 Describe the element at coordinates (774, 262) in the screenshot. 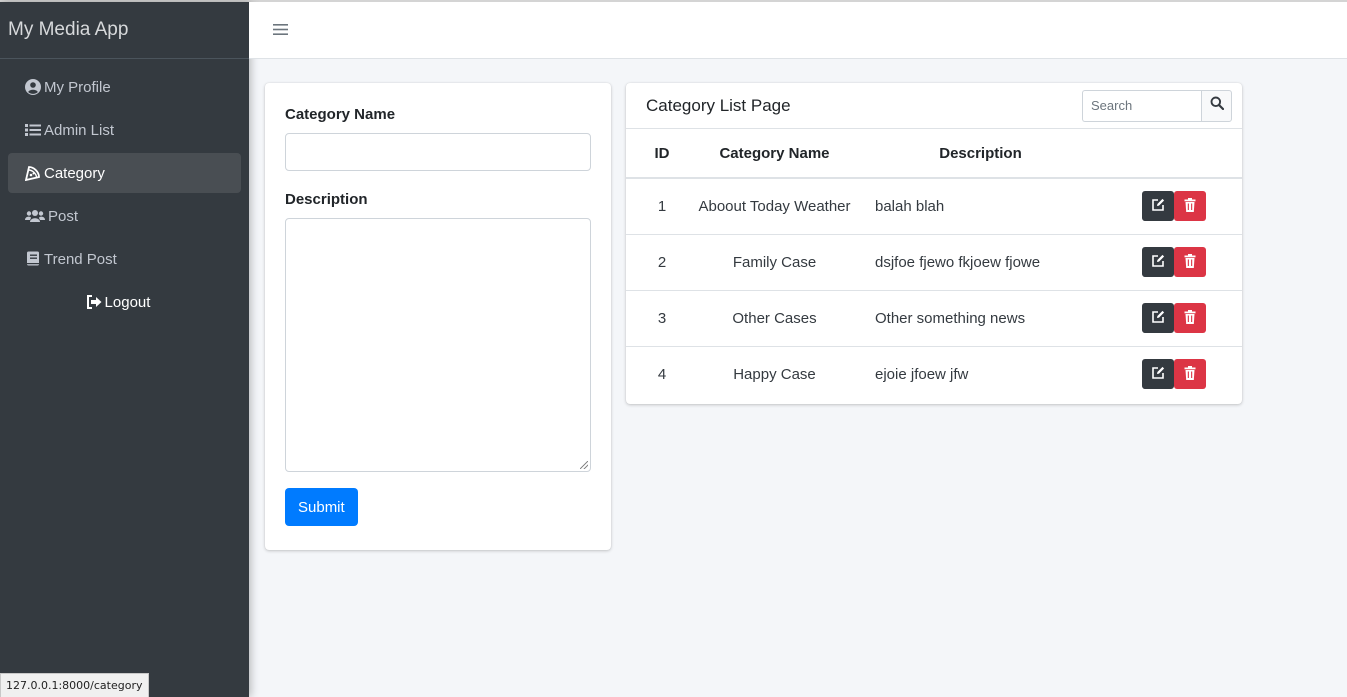

I see `cell-category-name: Family Case` at that location.